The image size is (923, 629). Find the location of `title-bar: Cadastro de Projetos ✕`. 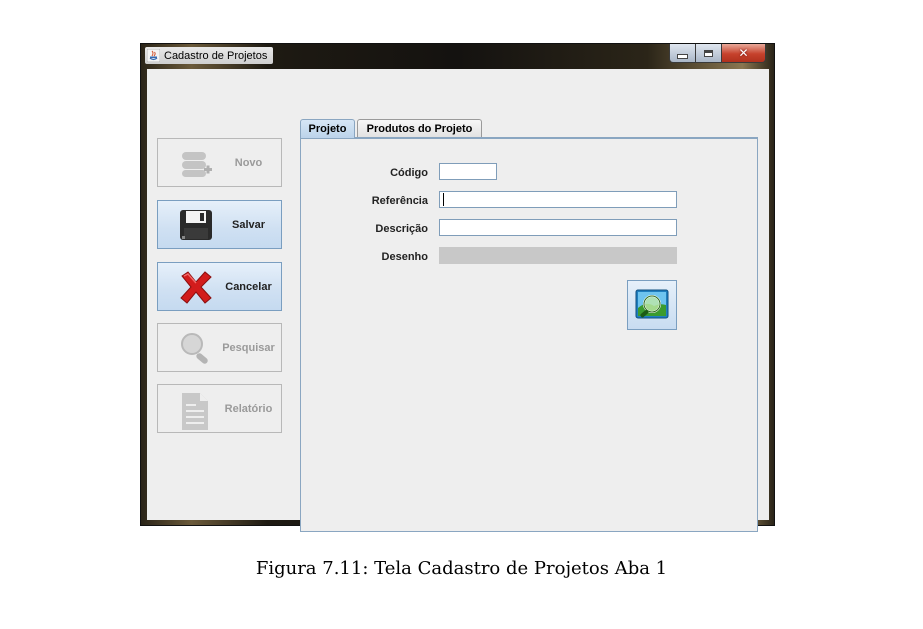

title-bar: Cadastro de Projetos ✕ is located at coordinates (457, 56).